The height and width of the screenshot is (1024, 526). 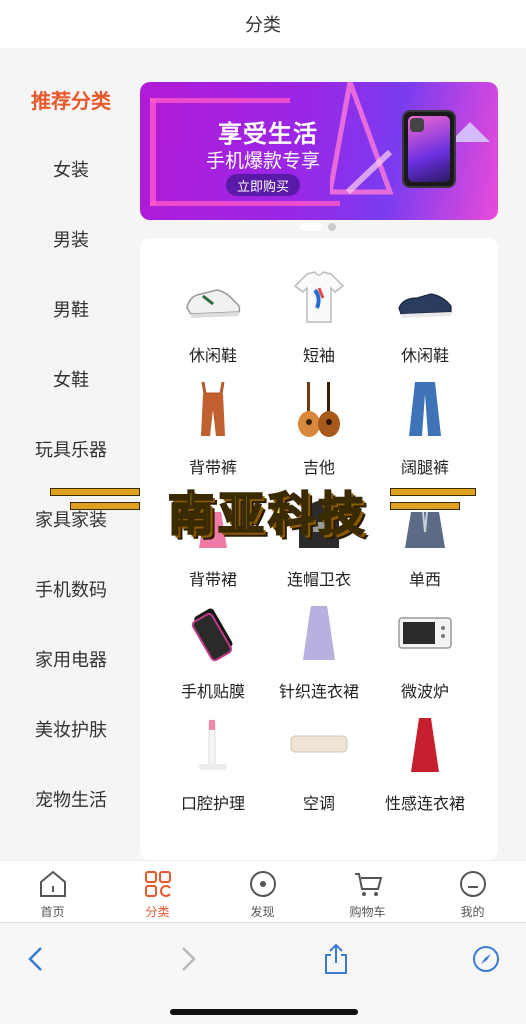 I want to click on chevron-left-icon, so click(x=35, y=959).